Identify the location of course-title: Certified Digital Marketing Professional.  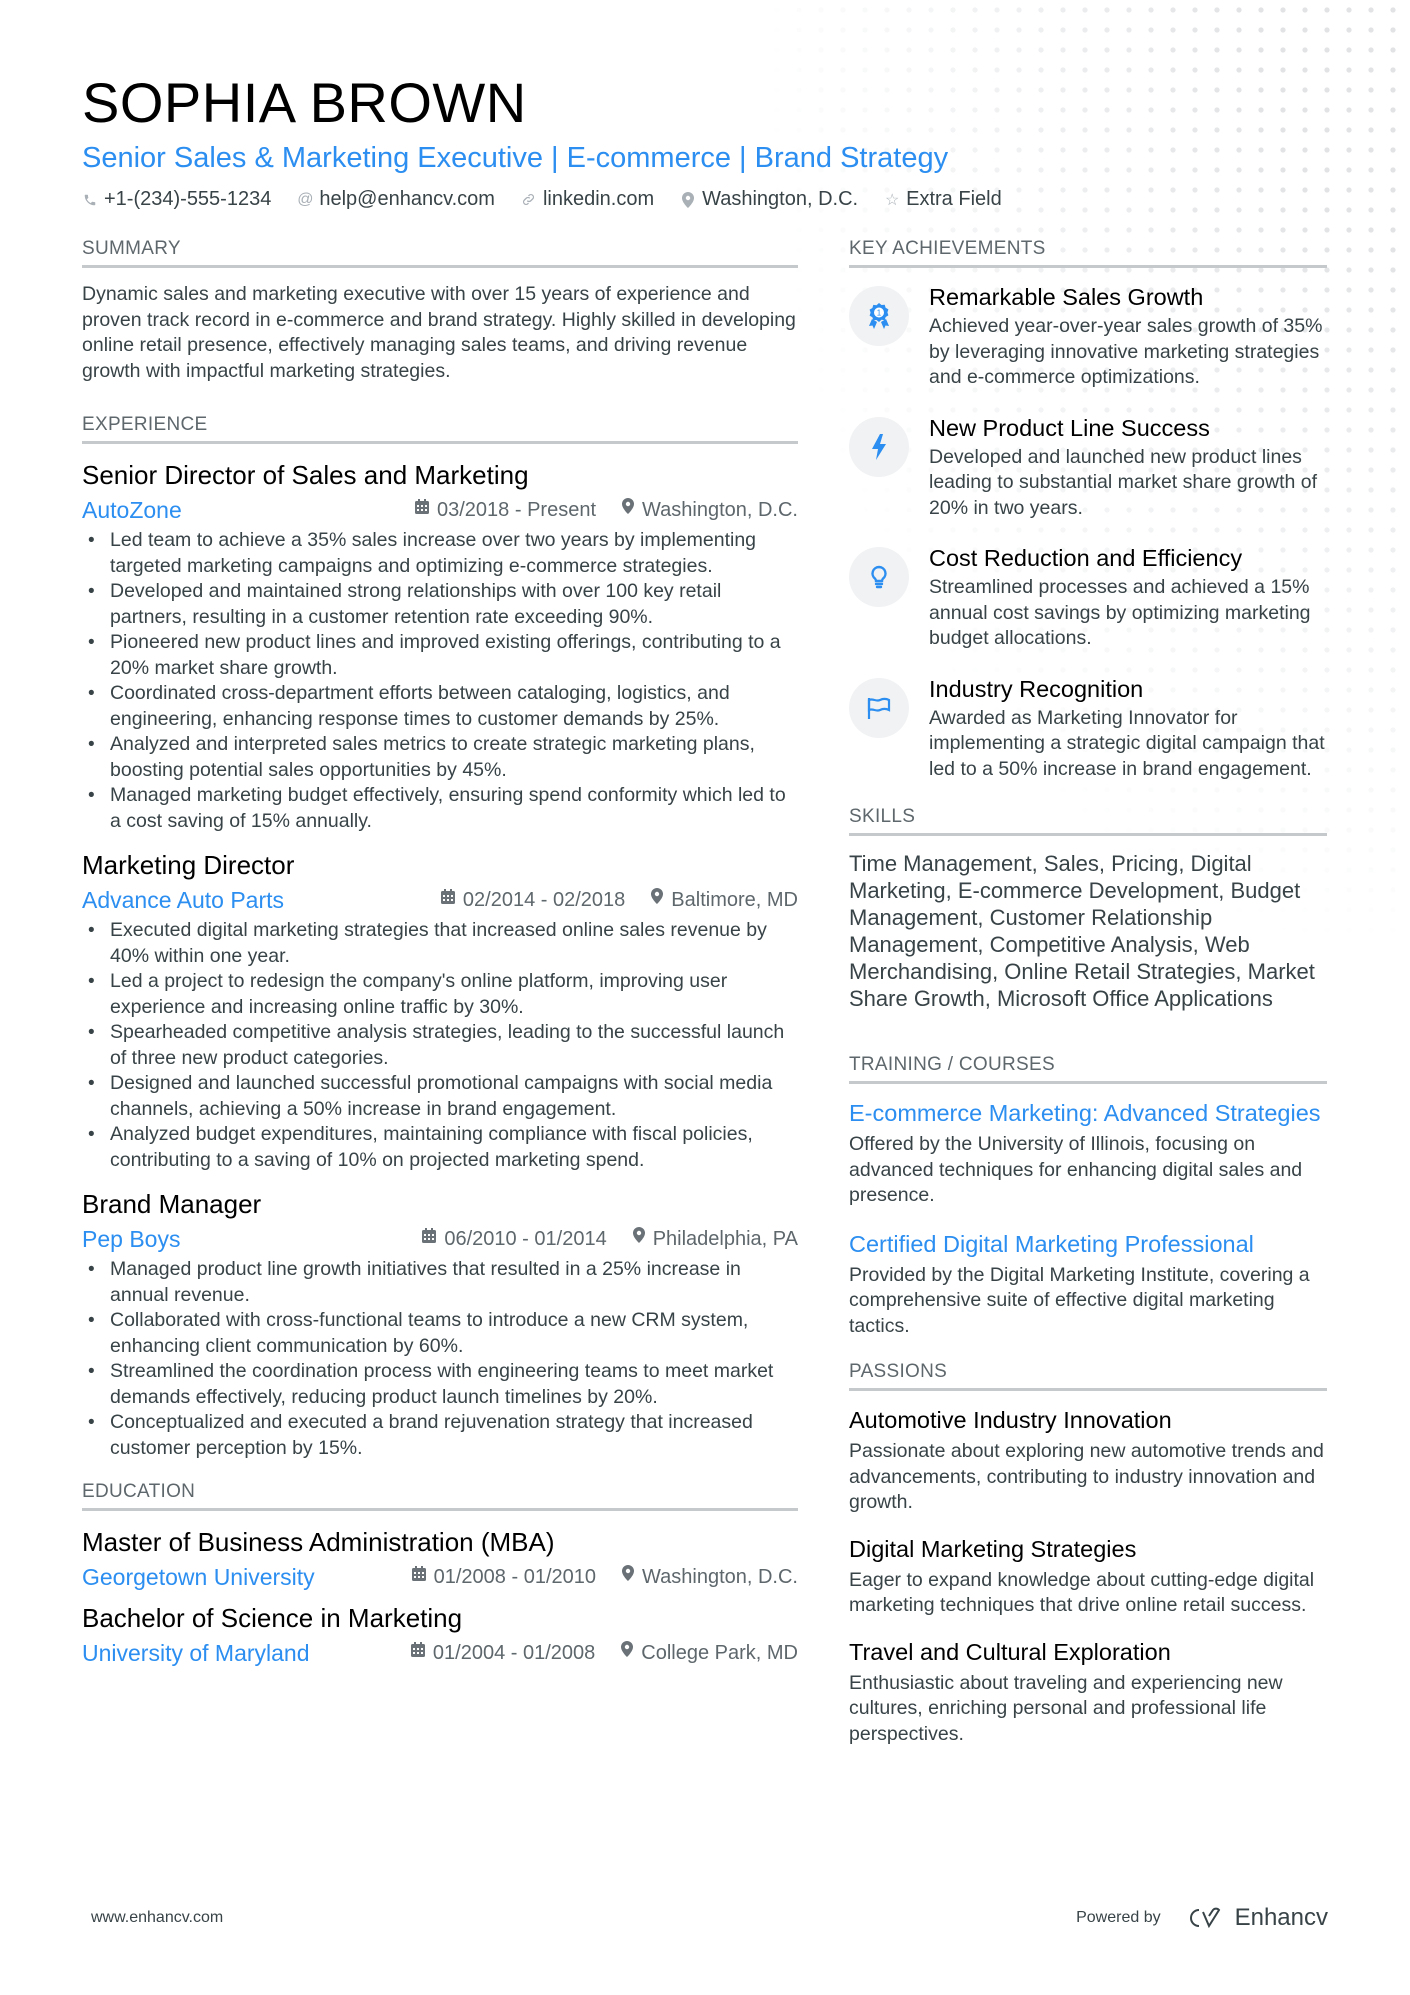
(1088, 1244).